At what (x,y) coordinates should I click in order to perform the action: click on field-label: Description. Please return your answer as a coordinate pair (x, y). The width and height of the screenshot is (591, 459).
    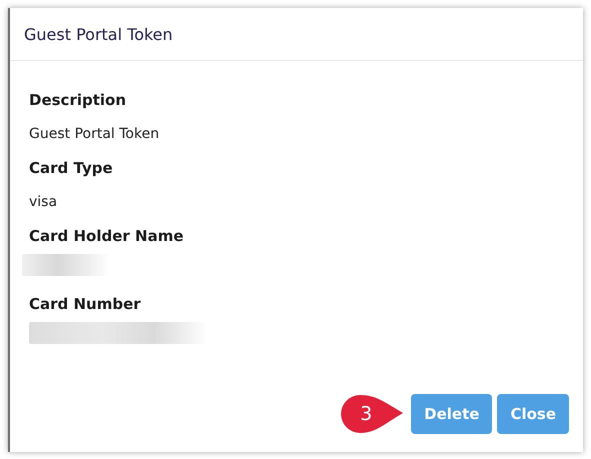
    Looking at the image, I should click on (78, 100).